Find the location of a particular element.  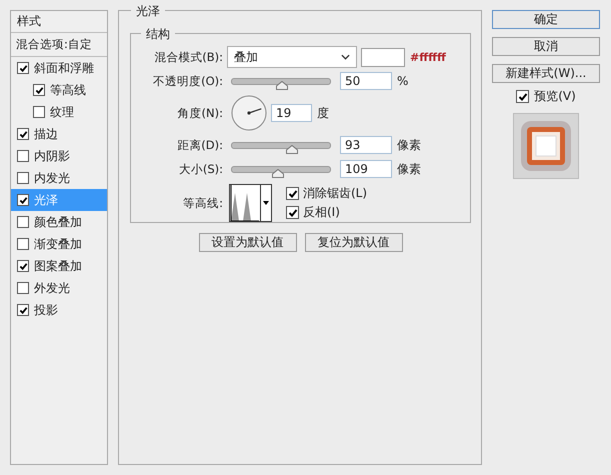

style-list-item: 纹理 is located at coordinates (59, 112).